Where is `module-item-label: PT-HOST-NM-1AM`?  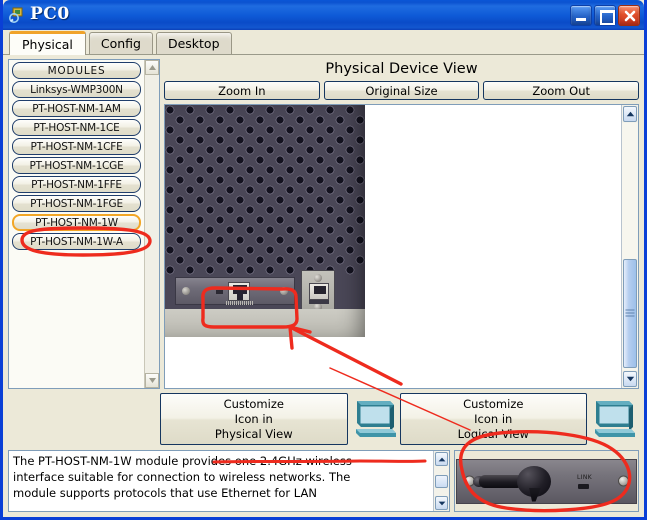 module-item-label: PT-HOST-NM-1AM is located at coordinates (76, 108).